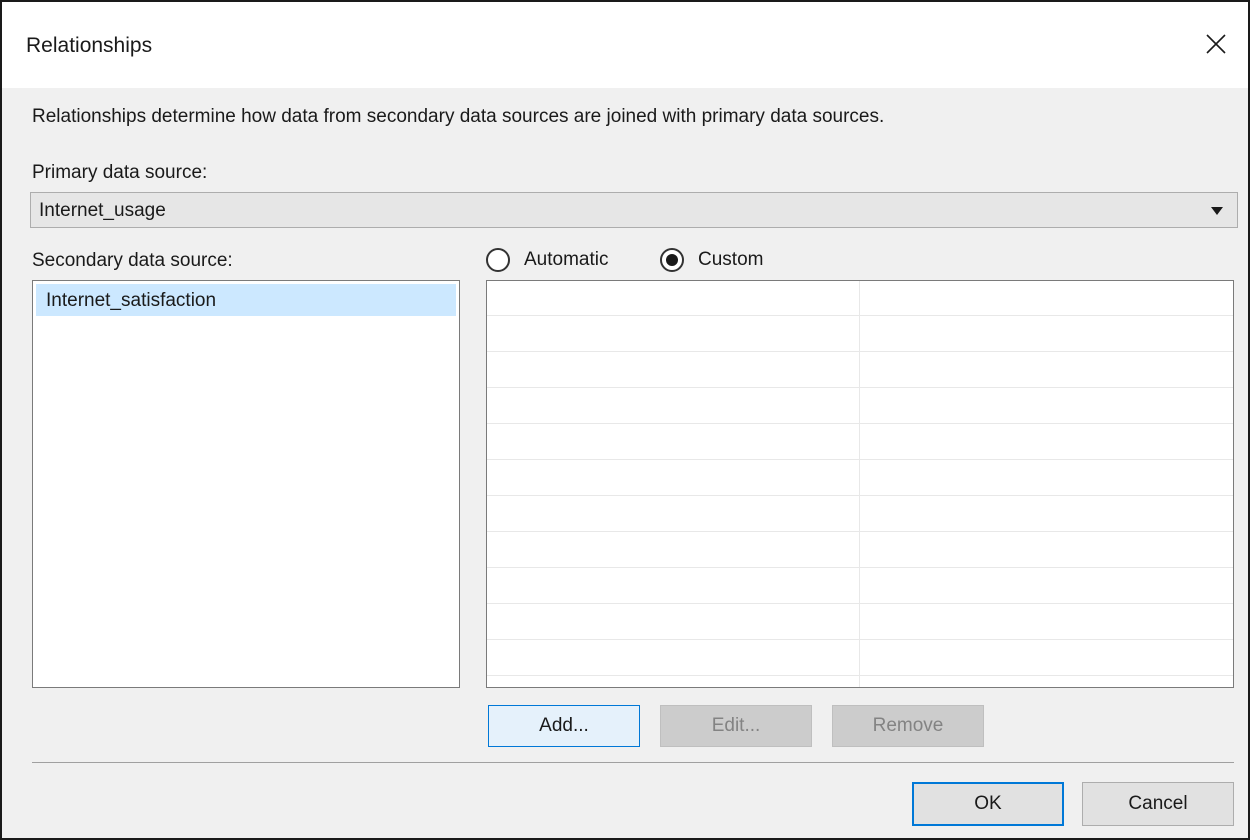  I want to click on close-icon, so click(1216, 44).